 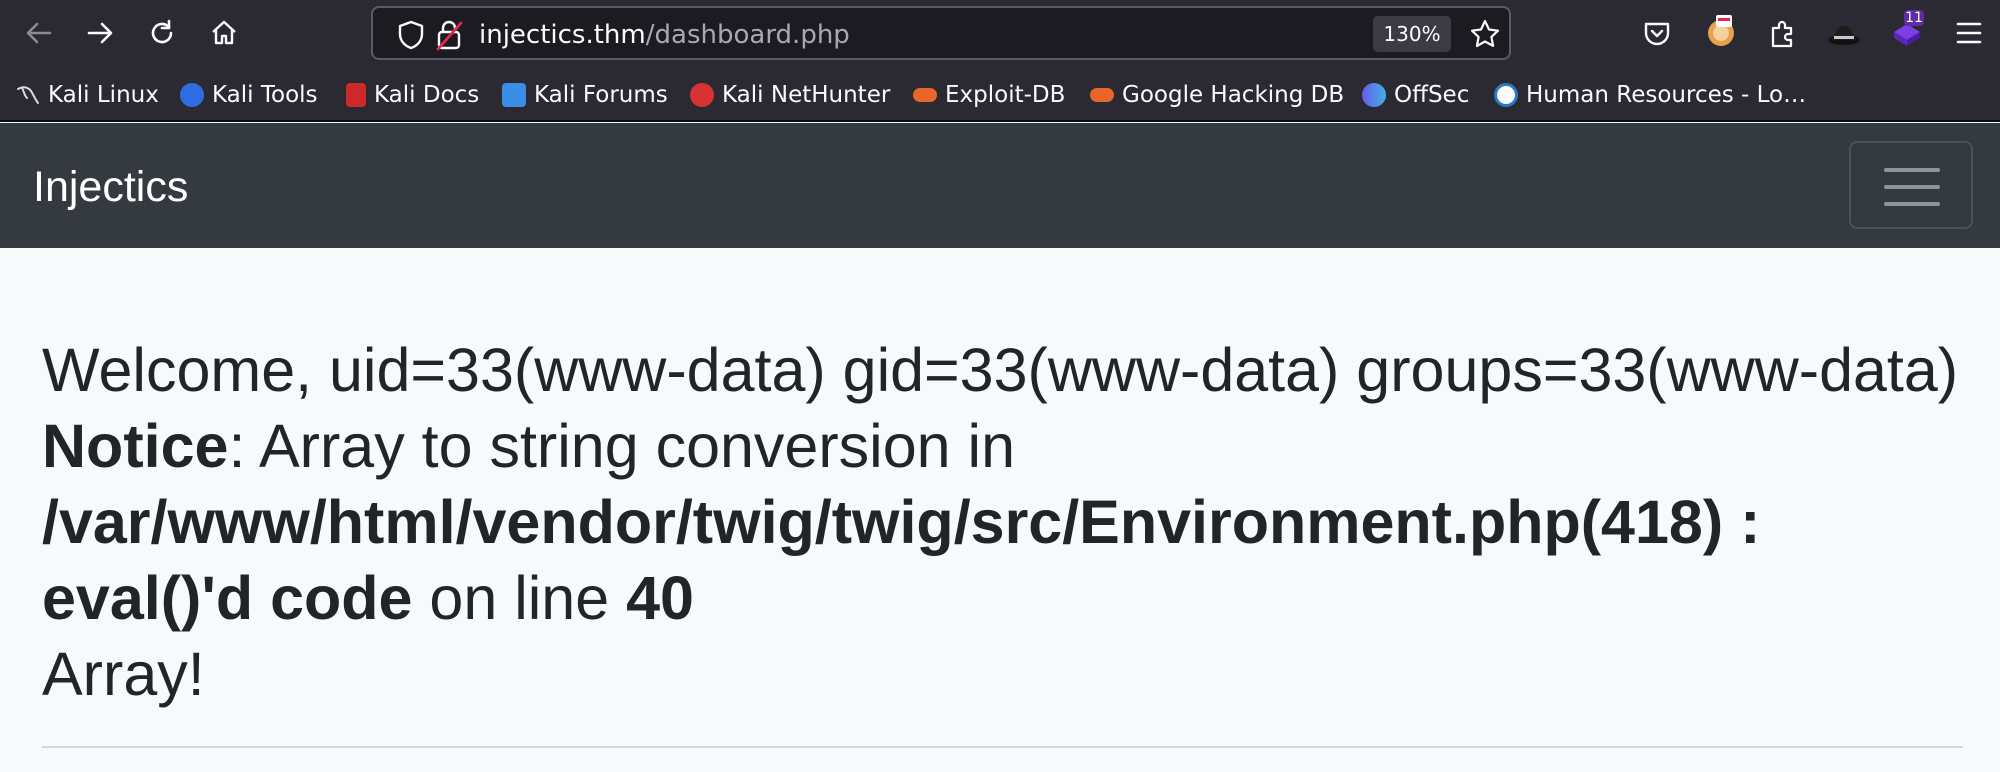 I want to click on navbar-toggler-button, so click(x=1911, y=185).